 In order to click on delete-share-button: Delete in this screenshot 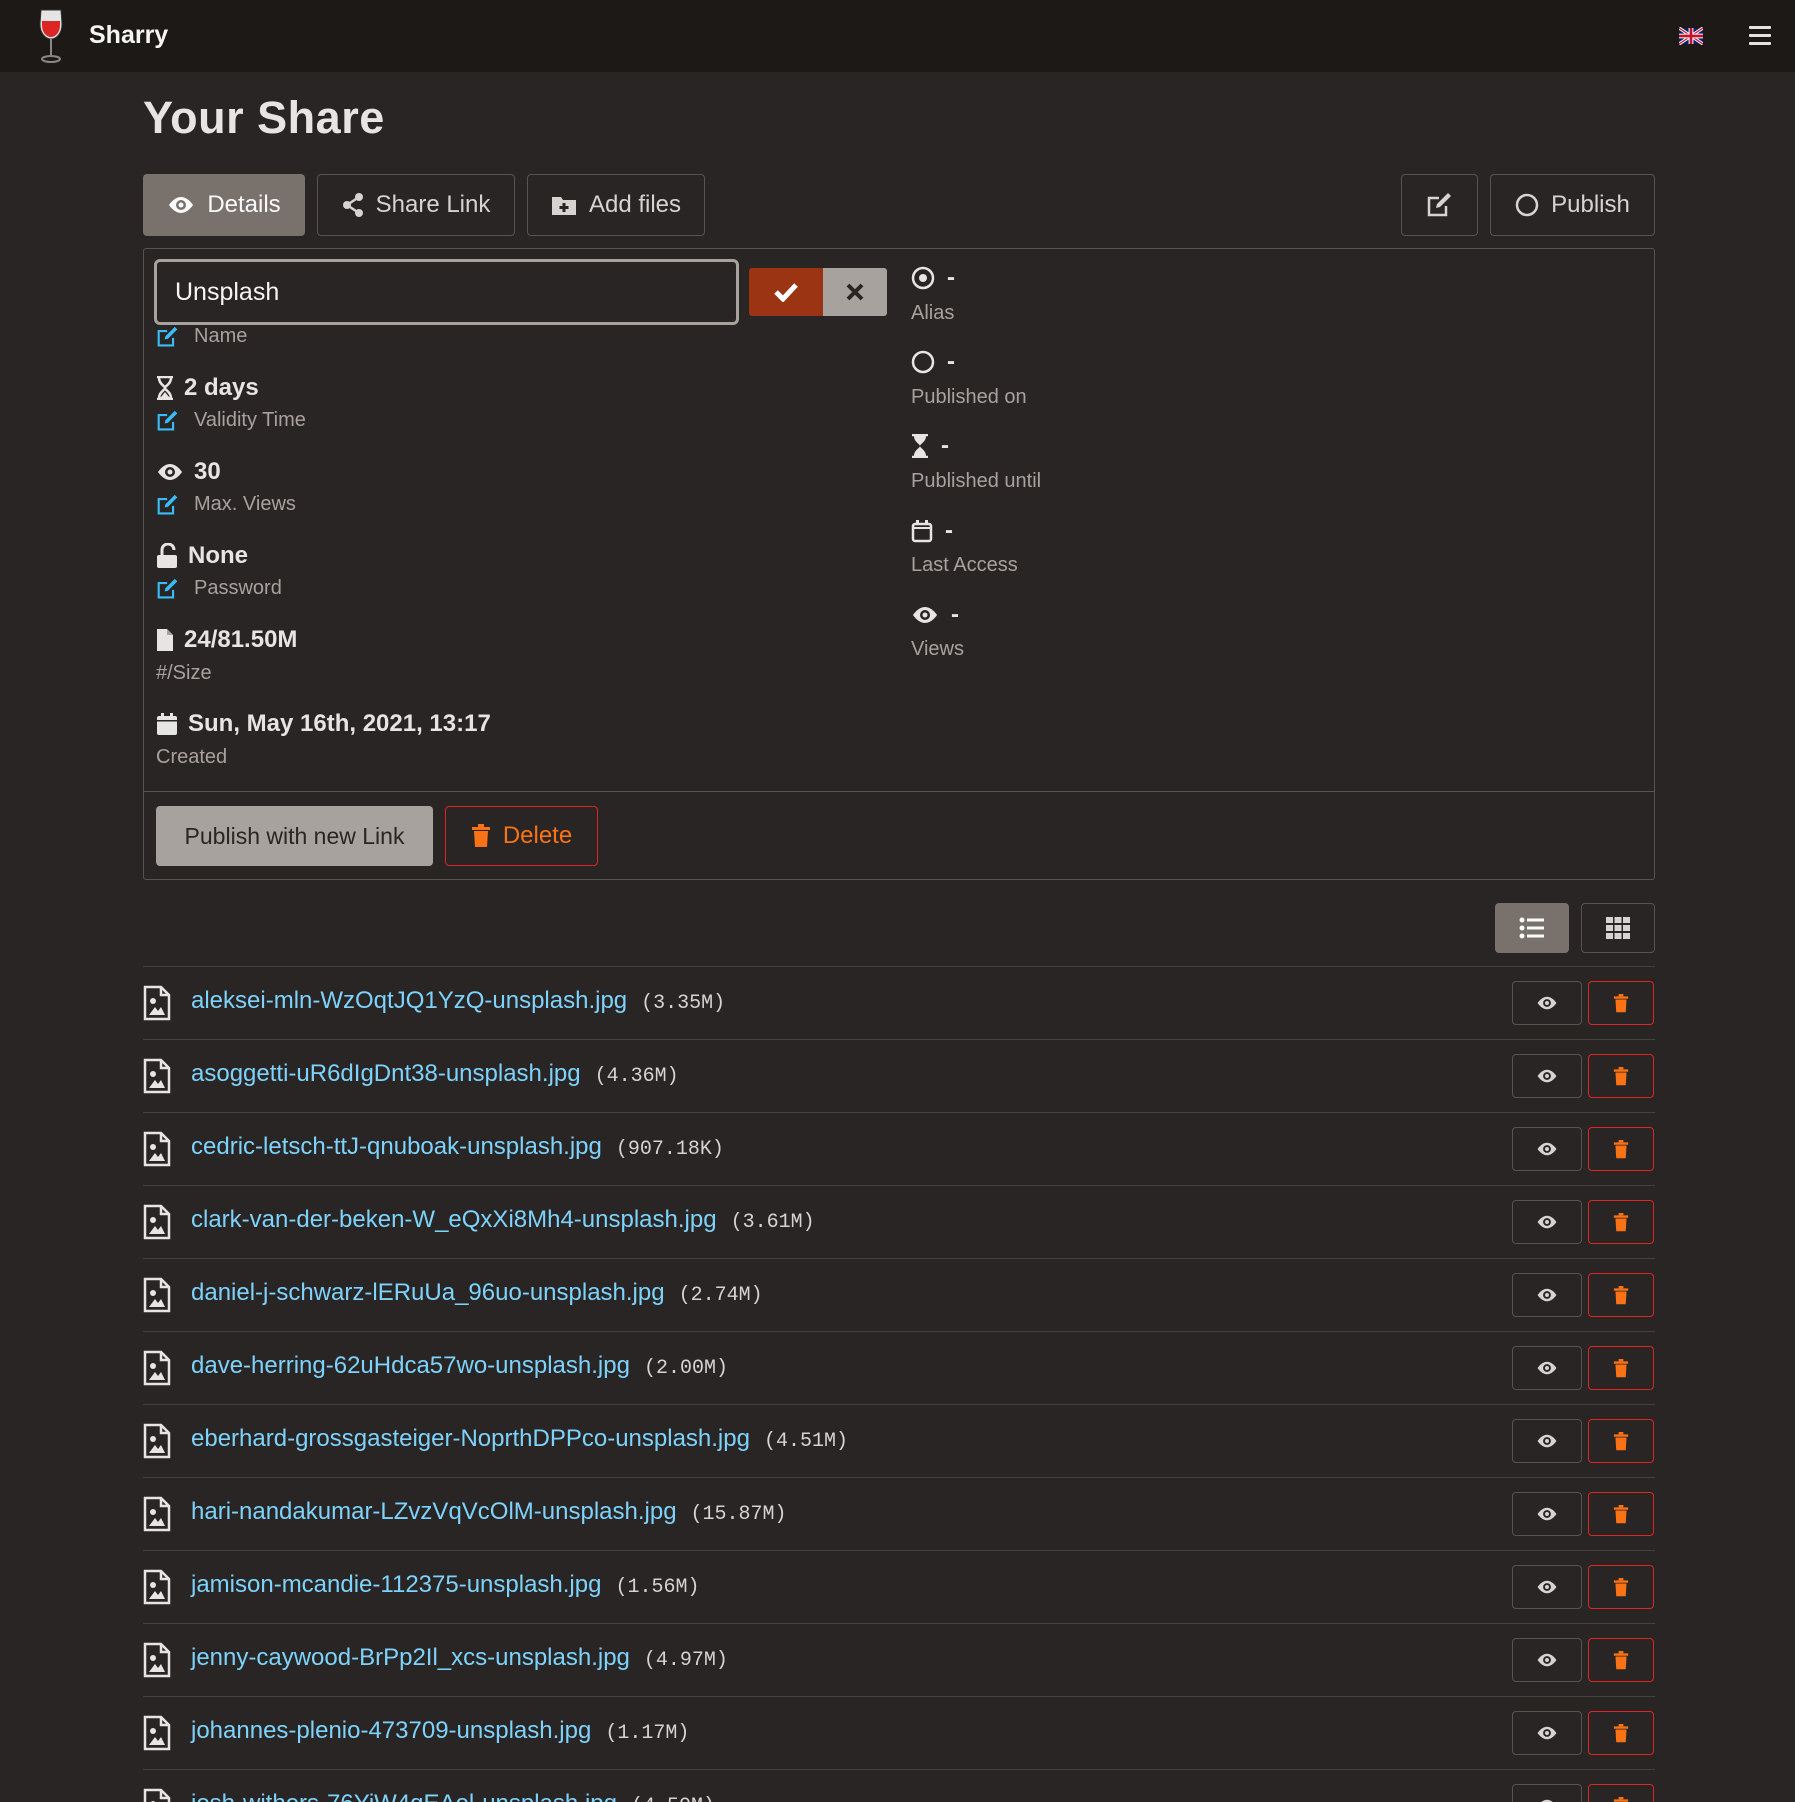, I will do `click(521, 836)`.